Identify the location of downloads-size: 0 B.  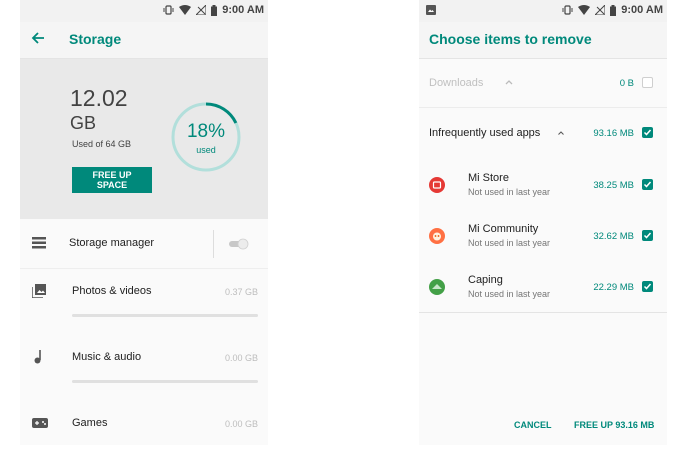
(626, 83).